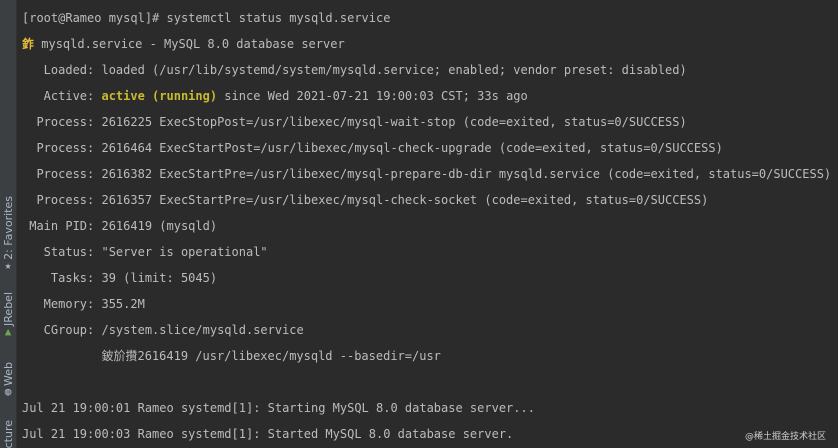 This screenshot has height=448, width=838. What do you see at coordinates (145, 252) in the screenshot?
I see `status-line: Status: "Server is operational"` at bounding box center [145, 252].